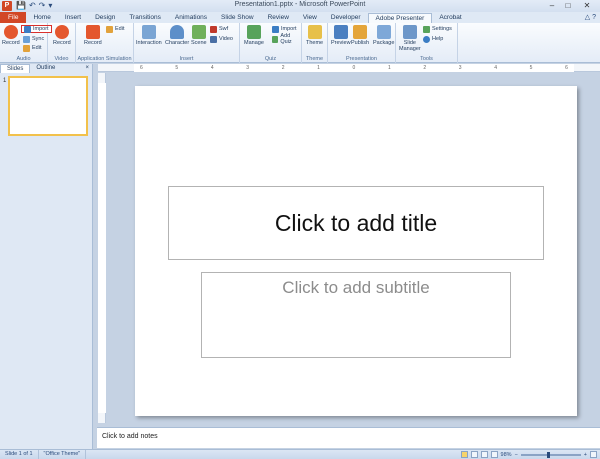 The width and height of the screenshot is (600, 459). What do you see at coordinates (341, 35) in the screenshot?
I see `preview-button: Preview` at bounding box center [341, 35].